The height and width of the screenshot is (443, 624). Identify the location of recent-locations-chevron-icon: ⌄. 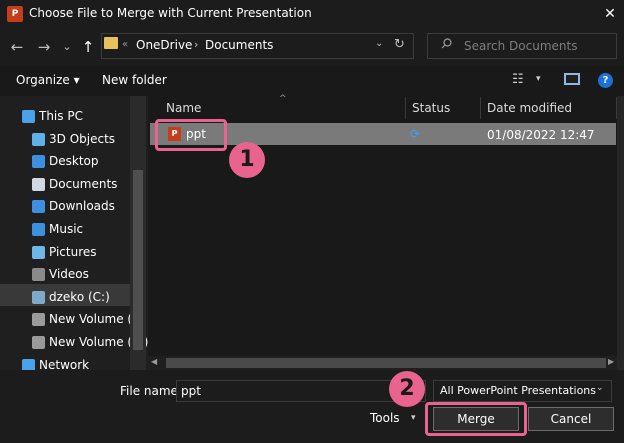
(67, 47).